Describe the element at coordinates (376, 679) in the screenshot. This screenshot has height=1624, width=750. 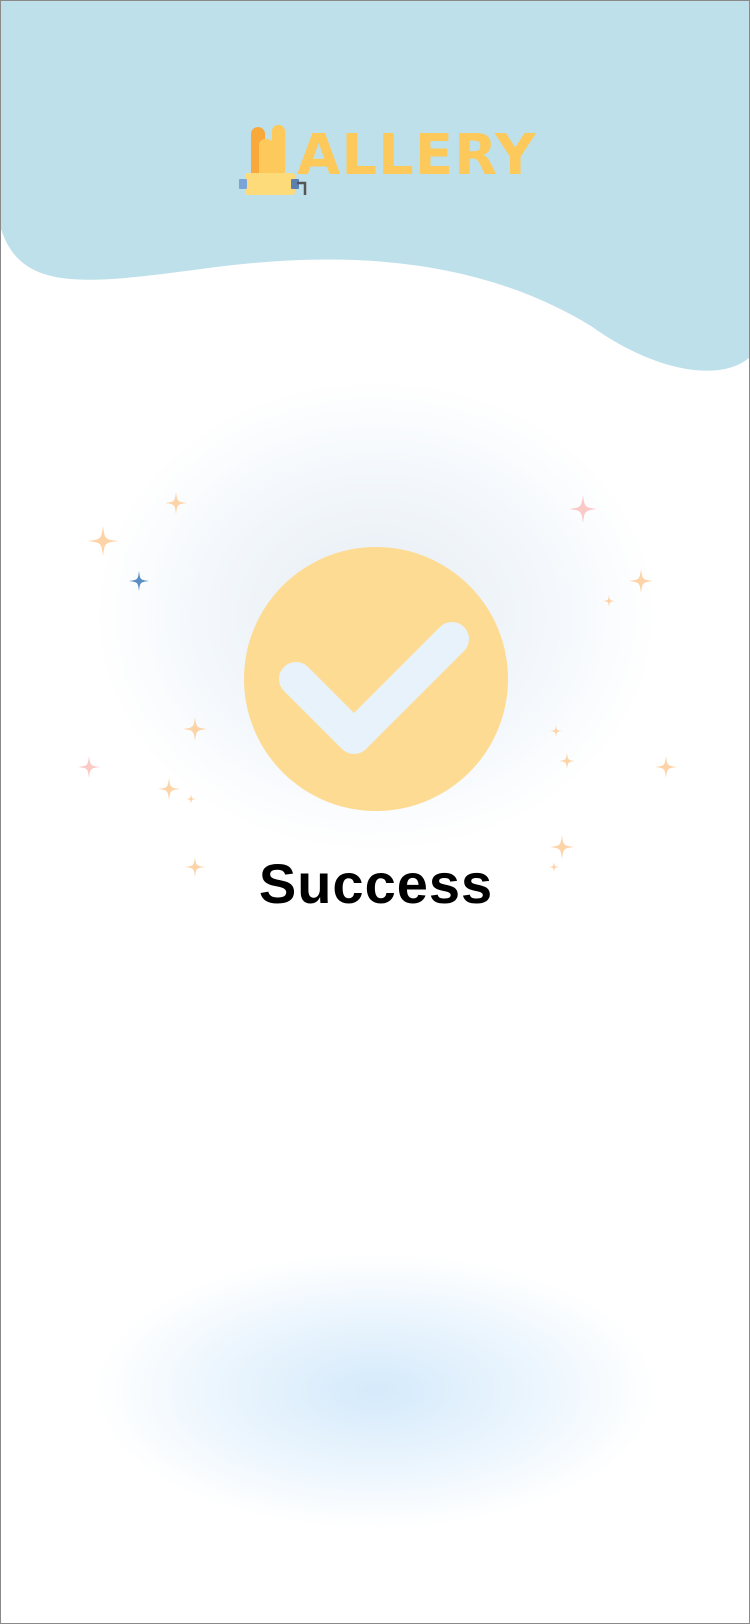
I see `checkmark-icon` at that location.